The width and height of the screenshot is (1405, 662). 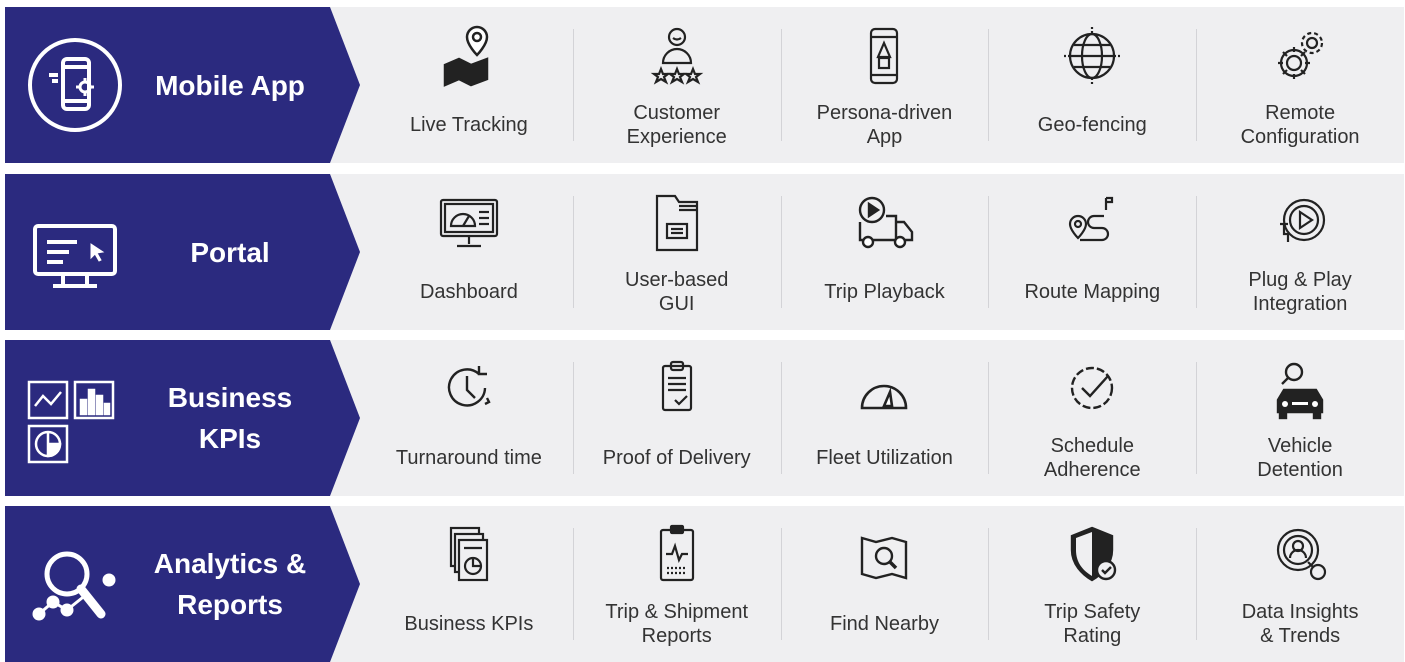 I want to click on feature-cell-dashboard: Dashboard, so click(x=469, y=252).